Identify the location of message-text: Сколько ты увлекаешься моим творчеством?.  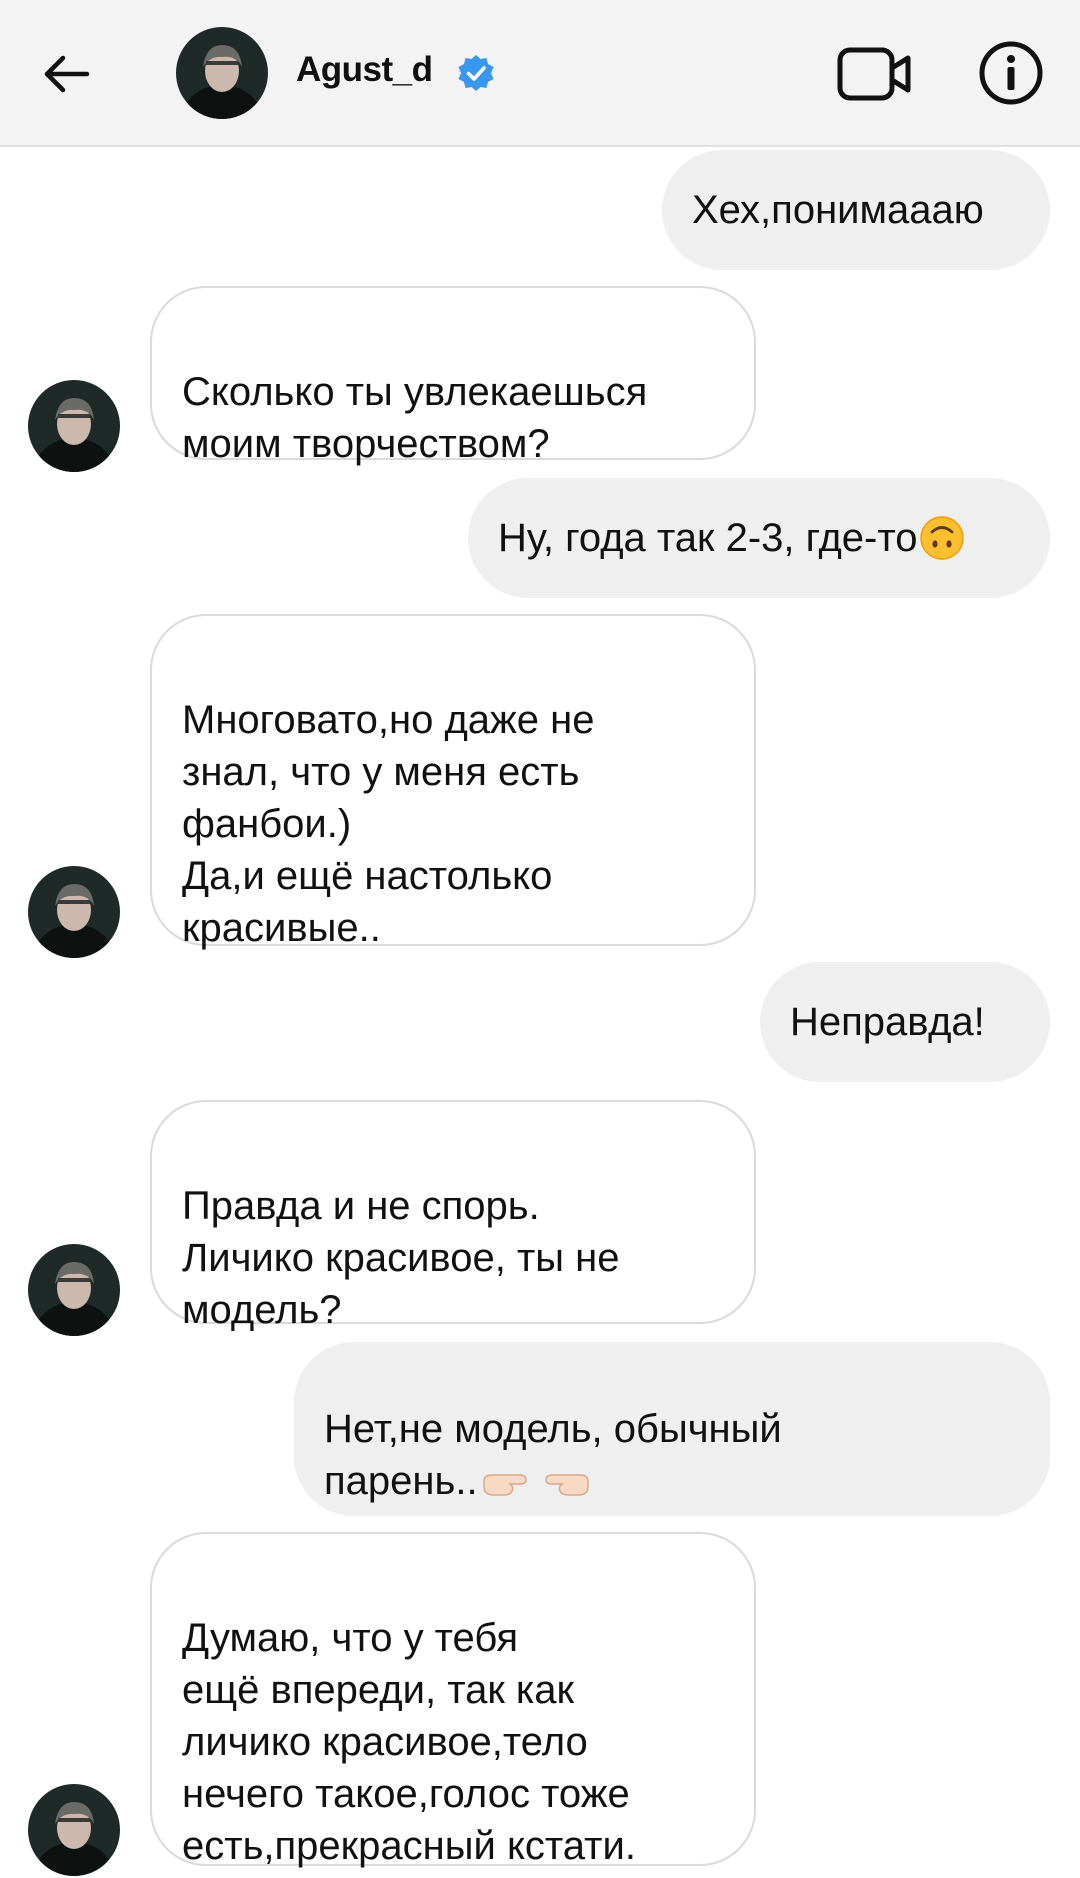
(415, 418).